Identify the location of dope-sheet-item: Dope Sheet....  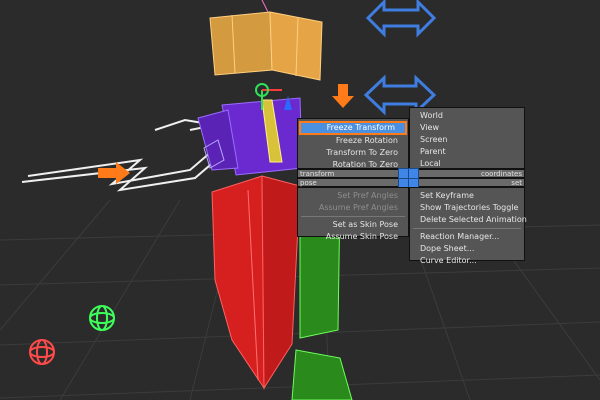
(467, 249).